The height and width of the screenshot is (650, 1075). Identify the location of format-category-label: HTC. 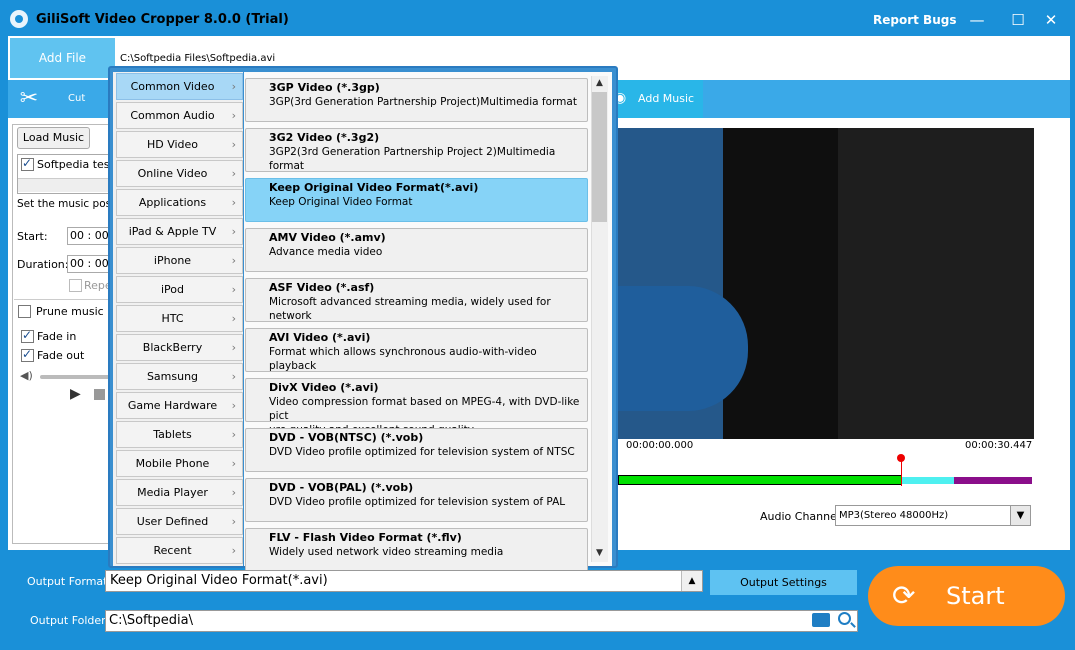
(172, 318).